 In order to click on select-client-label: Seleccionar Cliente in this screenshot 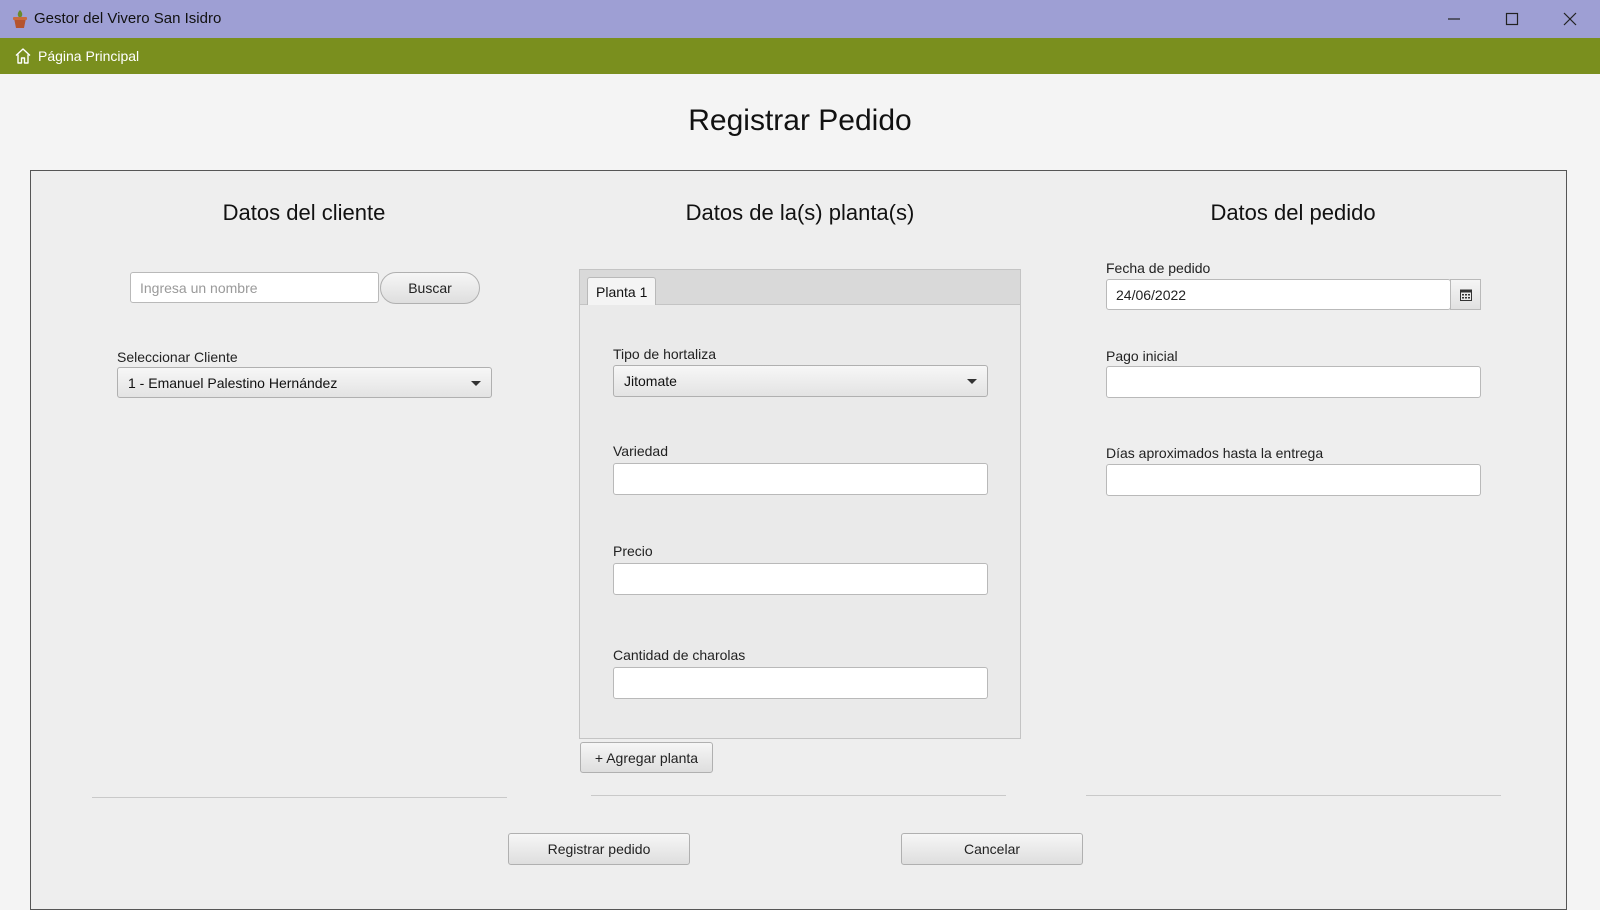, I will do `click(177, 357)`.